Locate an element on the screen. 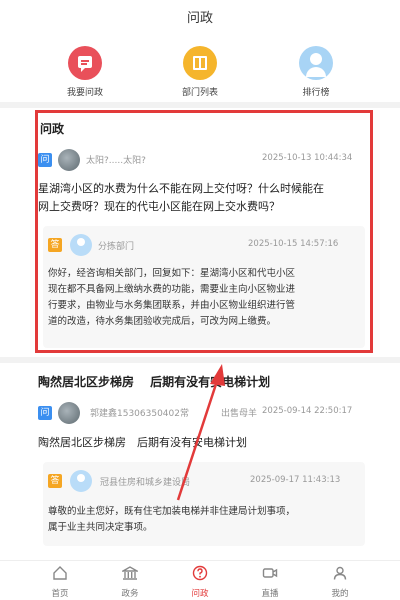 Image resolution: width=400 pixels, height=600 pixels. question-icon is located at coordinates (200, 573).